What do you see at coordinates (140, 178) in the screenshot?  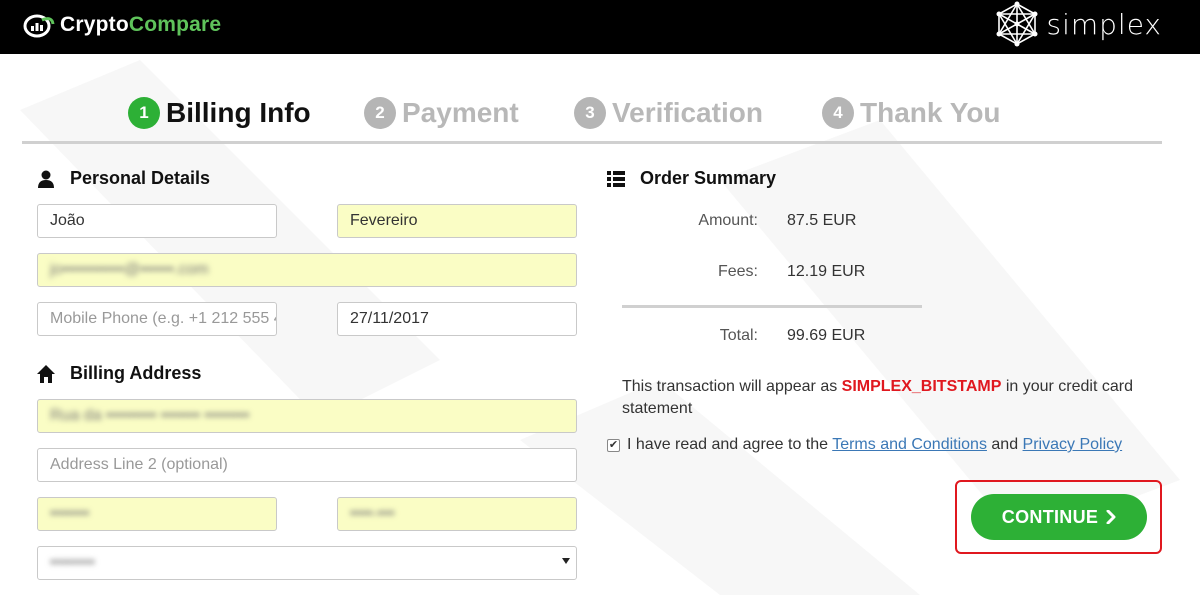 I see `section-title: Personal Details` at bounding box center [140, 178].